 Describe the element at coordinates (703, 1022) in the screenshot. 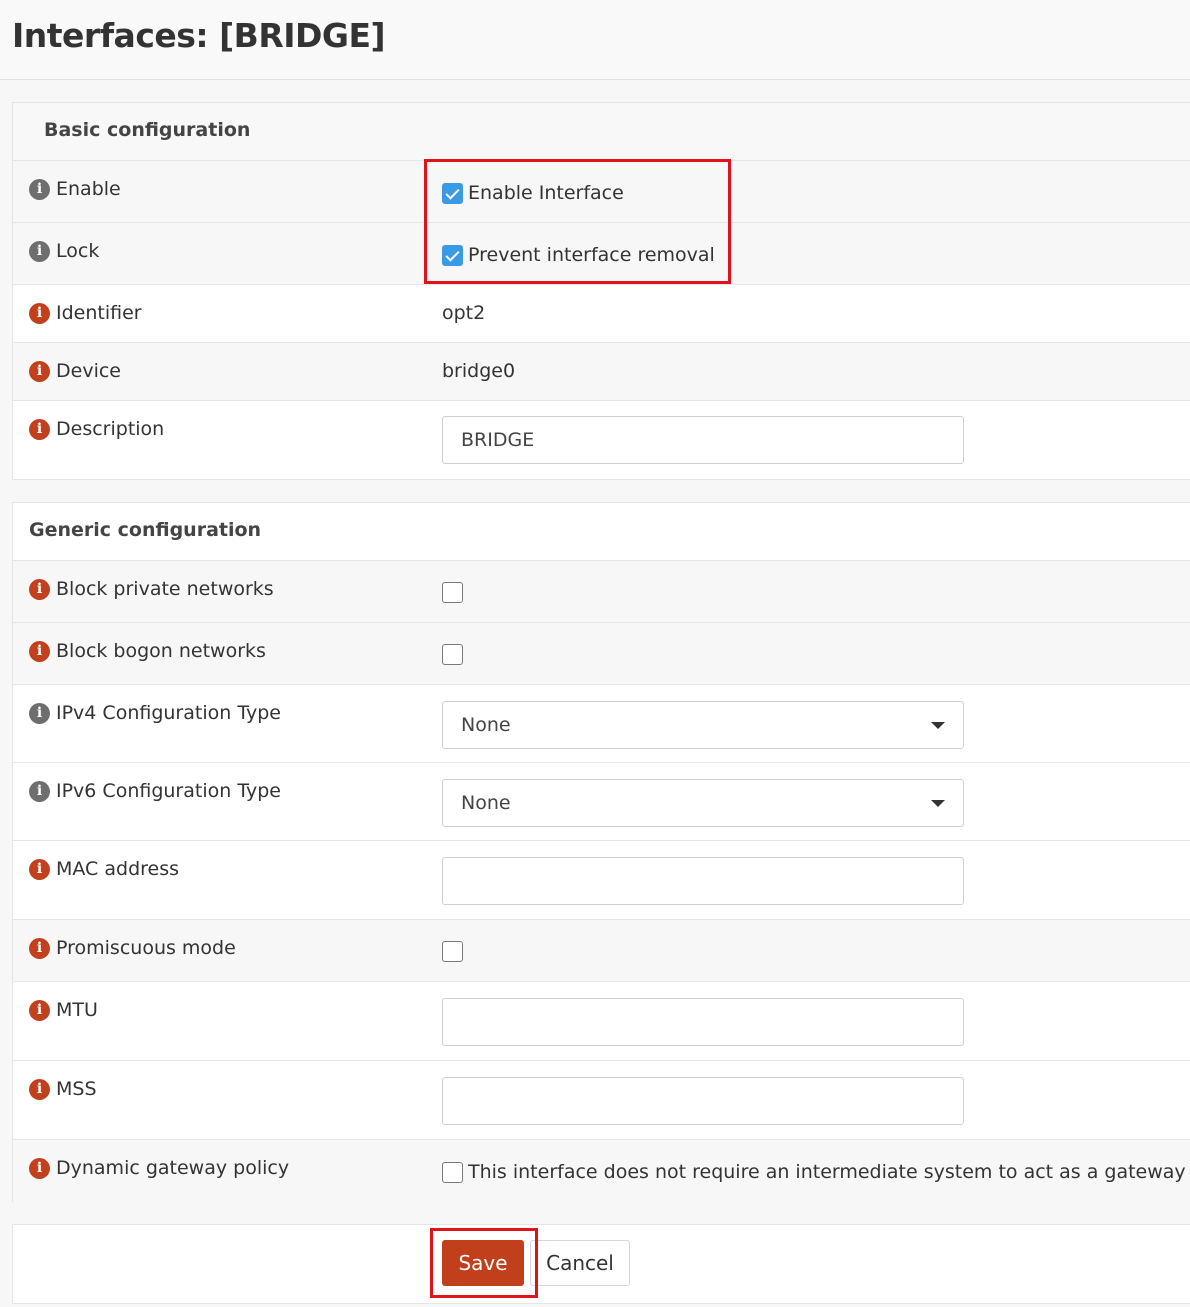

I see `mtu-input` at that location.